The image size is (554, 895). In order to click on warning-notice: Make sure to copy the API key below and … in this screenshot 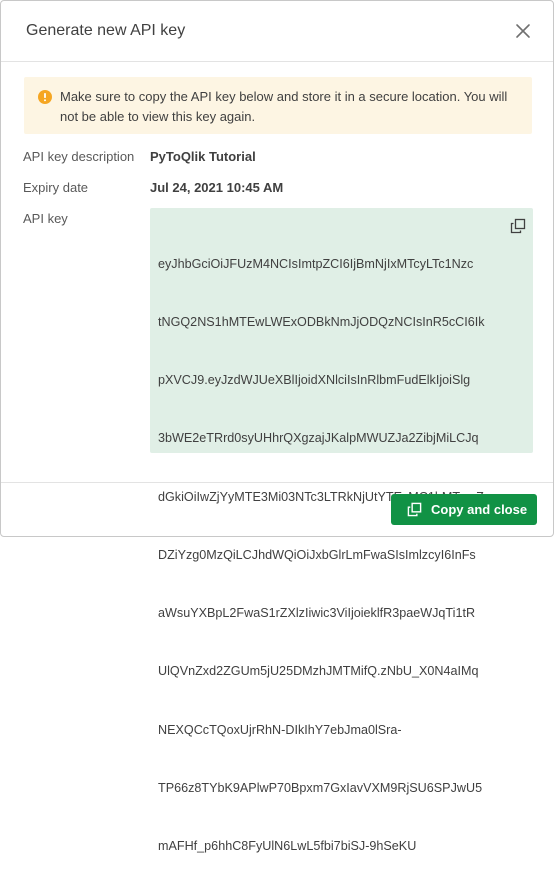, I will do `click(278, 105)`.